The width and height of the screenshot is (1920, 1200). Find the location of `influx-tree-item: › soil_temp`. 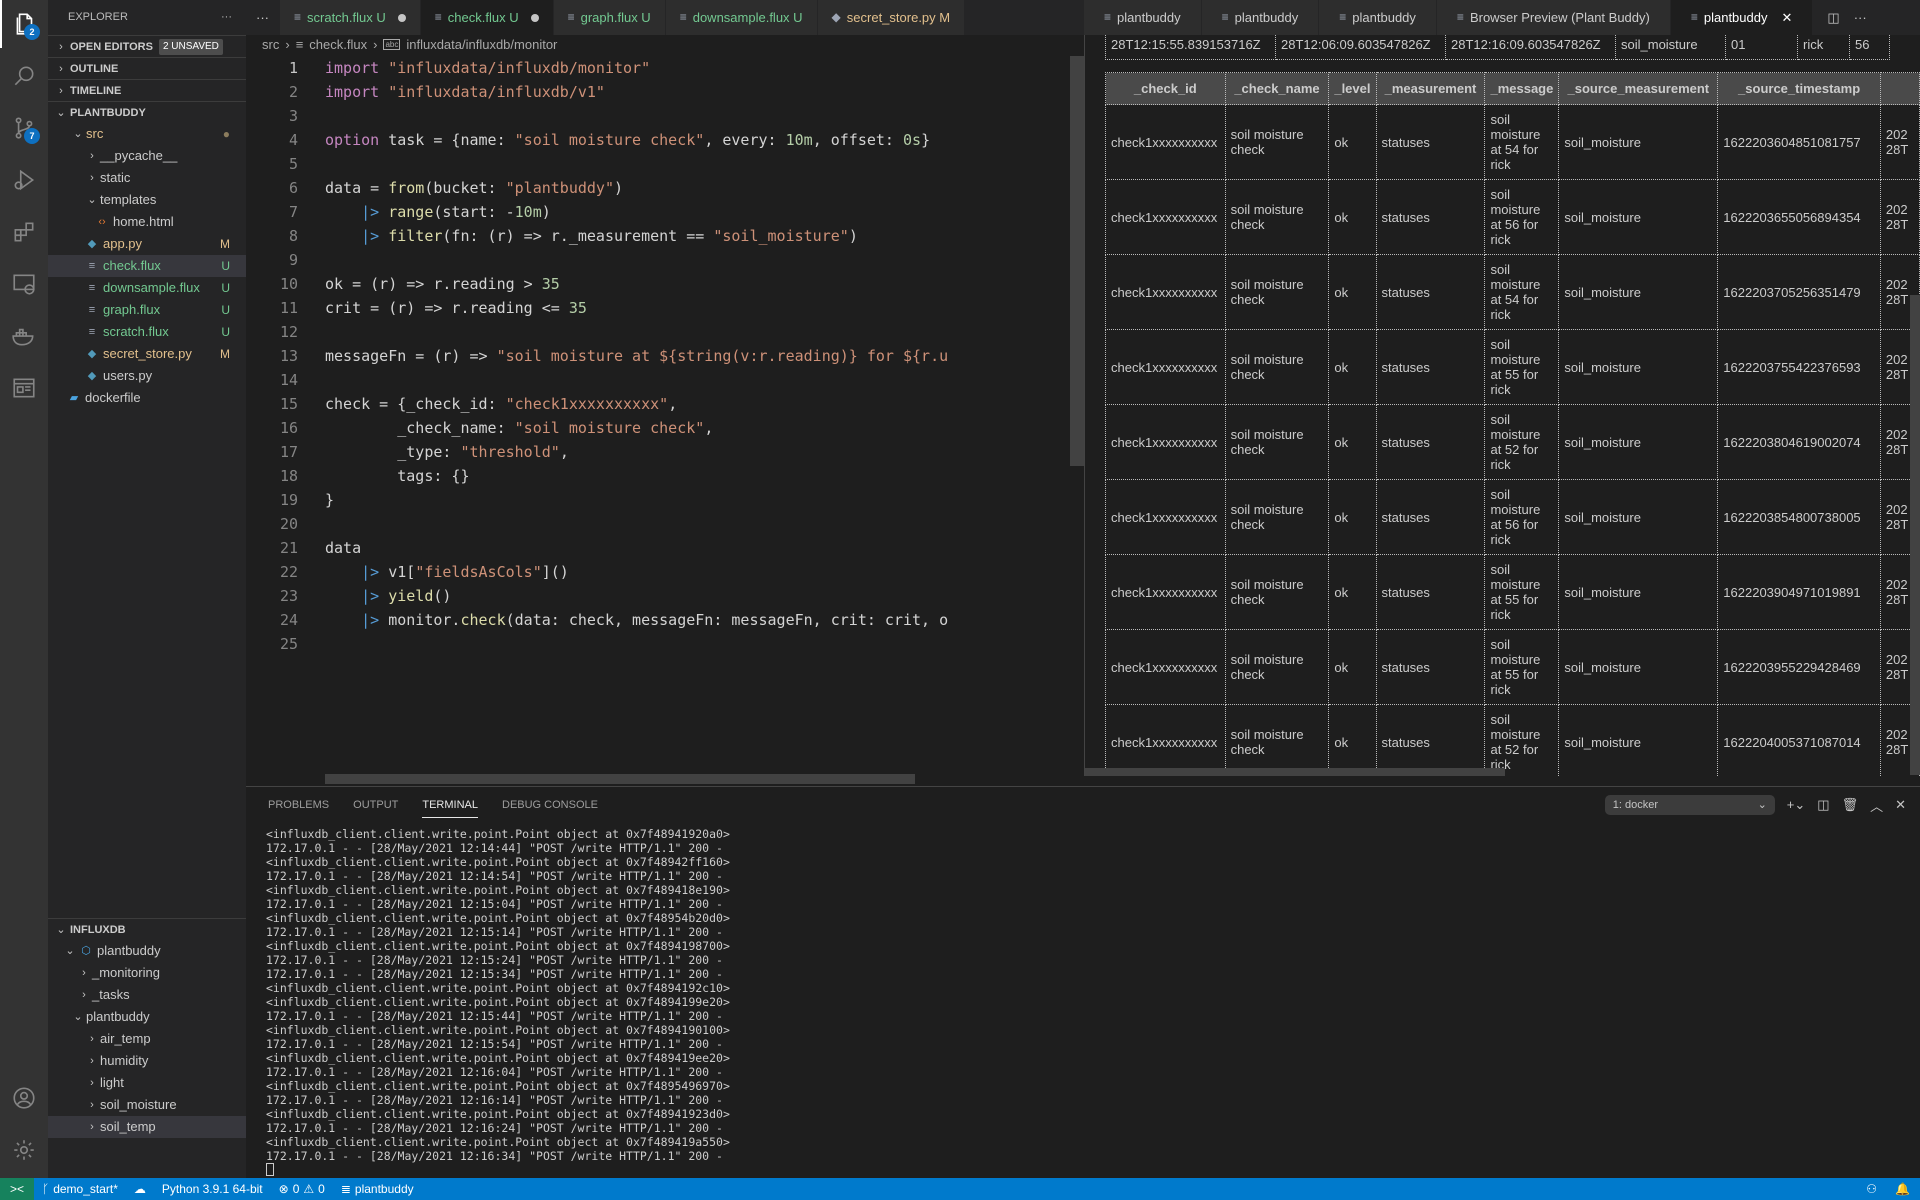

influx-tree-item: › soil_temp is located at coordinates (147, 1127).